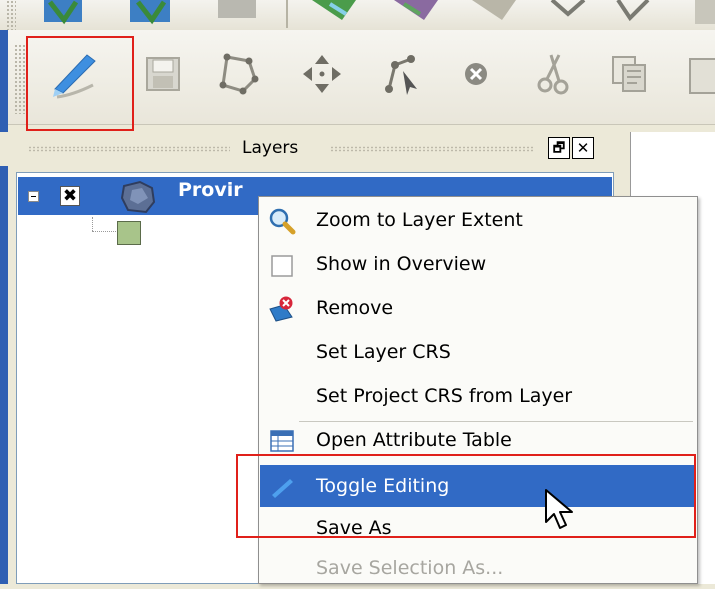  What do you see at coordinates (282, 266) in the screenshot?
I see `overview-checkbox-icon` at bounding box center [282, 266].